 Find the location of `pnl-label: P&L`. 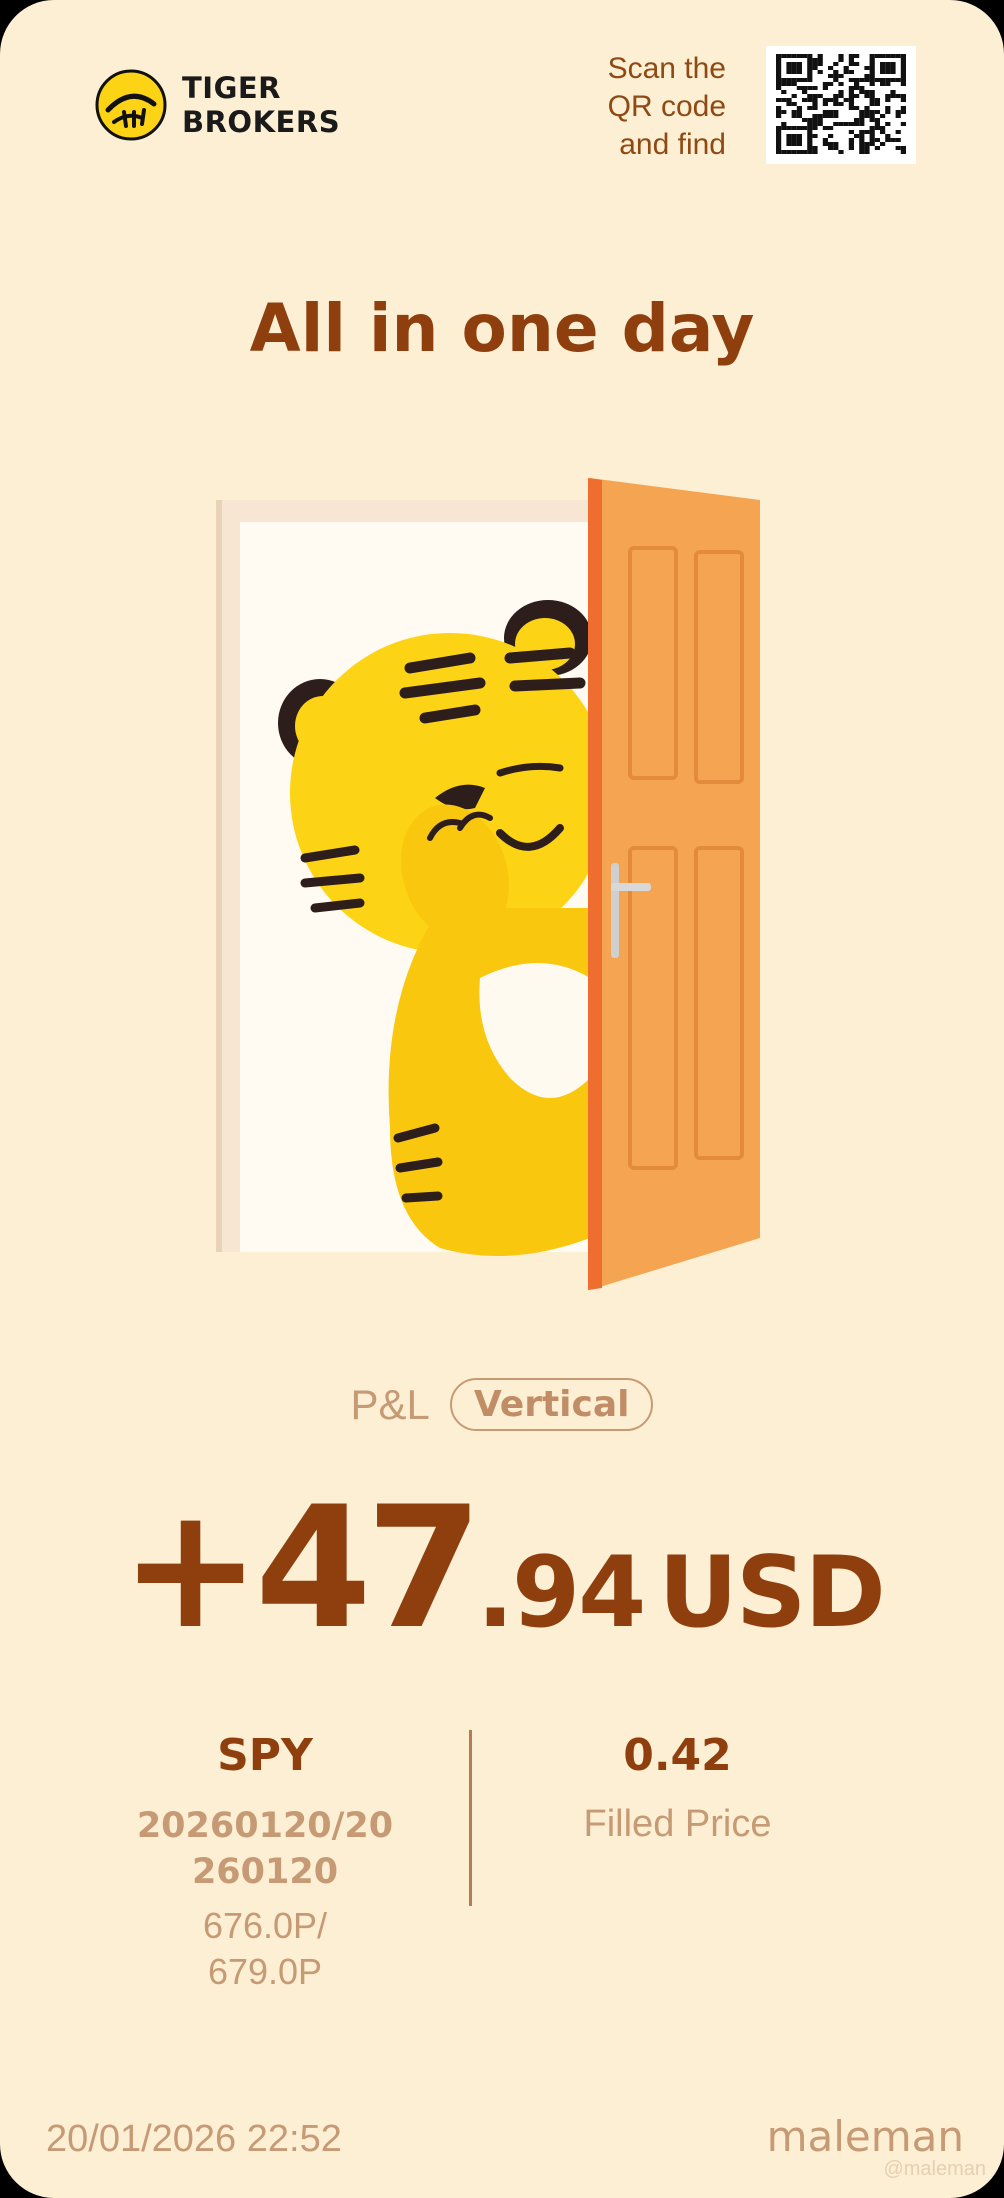

pnl-label: P&L is located at coordinates (390, 1404).